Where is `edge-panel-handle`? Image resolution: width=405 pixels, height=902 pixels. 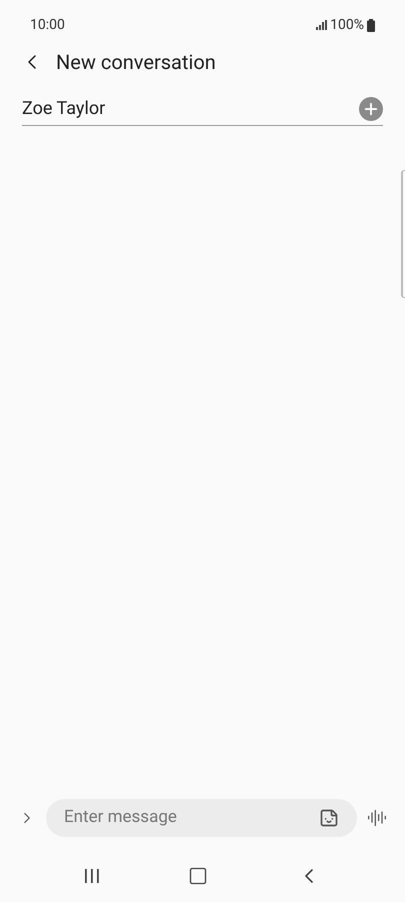
edge-panel-handle is located at coordinates (403, 234).